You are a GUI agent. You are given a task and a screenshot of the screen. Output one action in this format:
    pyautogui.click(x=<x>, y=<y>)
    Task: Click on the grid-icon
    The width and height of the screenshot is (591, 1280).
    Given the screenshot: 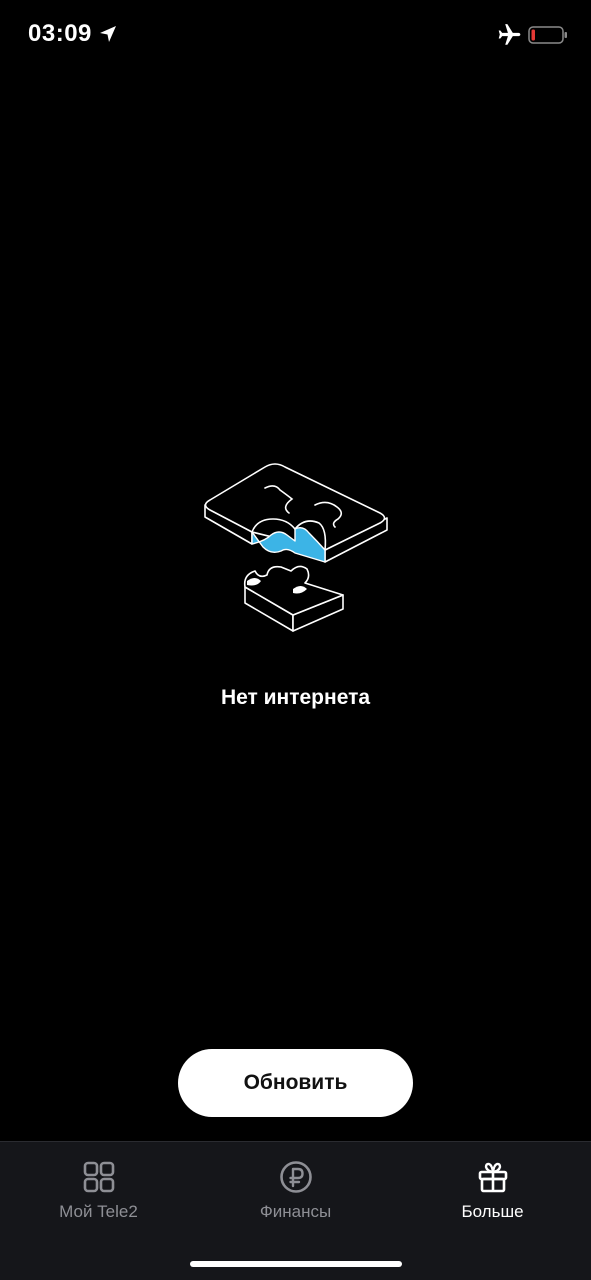 What is the action you would take?
    pyautogui.click(x=98, y=1177)
    